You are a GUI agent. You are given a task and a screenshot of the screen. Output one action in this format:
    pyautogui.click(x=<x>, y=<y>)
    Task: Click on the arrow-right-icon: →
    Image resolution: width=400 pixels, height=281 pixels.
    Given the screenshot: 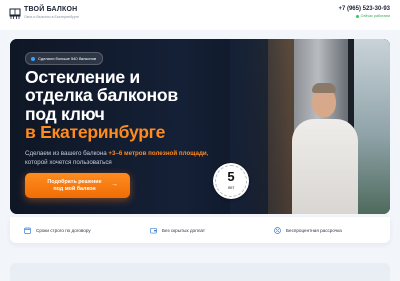 What is the action you would take?
    pyautogui.click(x=114, y=184)
    